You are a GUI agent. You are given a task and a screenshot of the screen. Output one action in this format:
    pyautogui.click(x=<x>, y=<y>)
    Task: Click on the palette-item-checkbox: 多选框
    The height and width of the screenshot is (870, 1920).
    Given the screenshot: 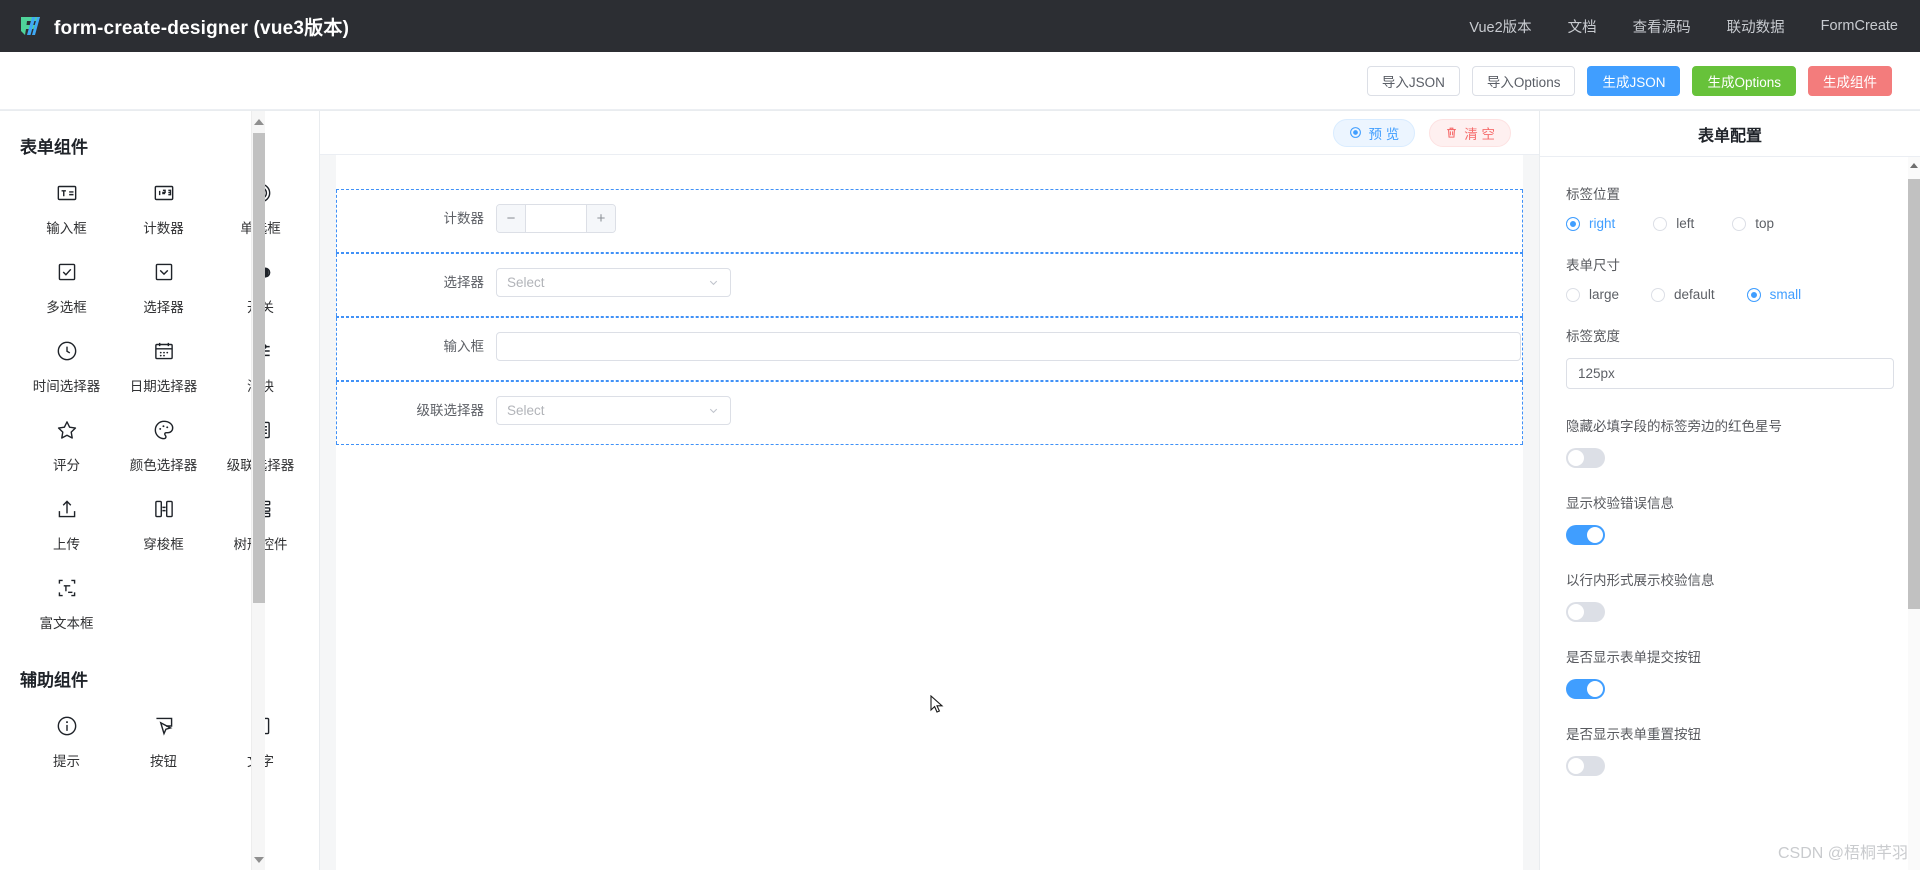 What is the action you would take?
    pyautogui.click(x=66, y=284)
    